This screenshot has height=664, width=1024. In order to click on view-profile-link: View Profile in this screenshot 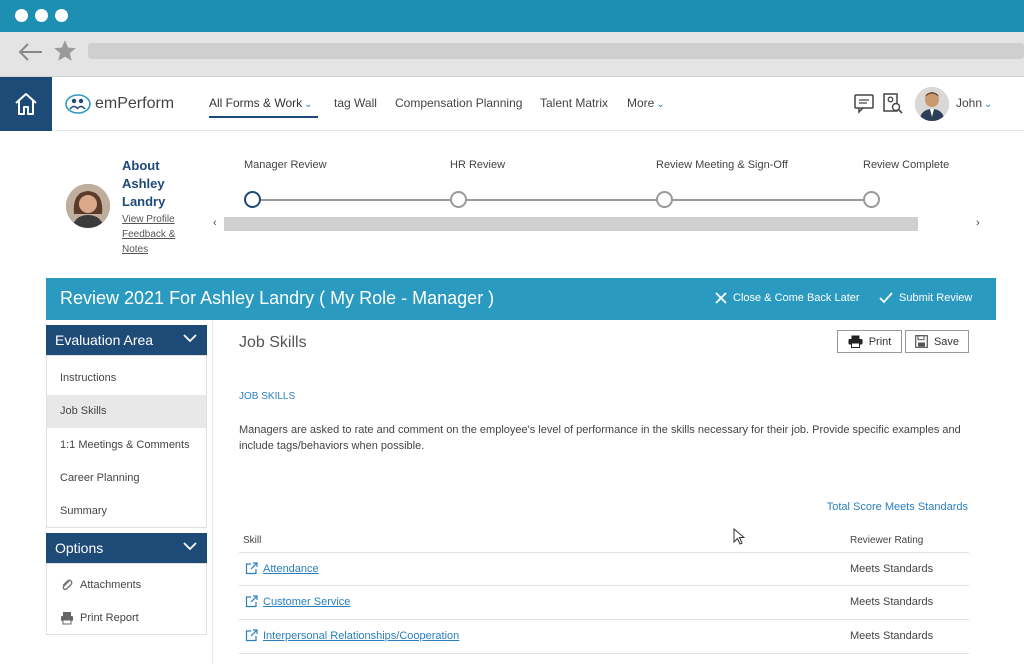, I will do `click(148, 219)`.